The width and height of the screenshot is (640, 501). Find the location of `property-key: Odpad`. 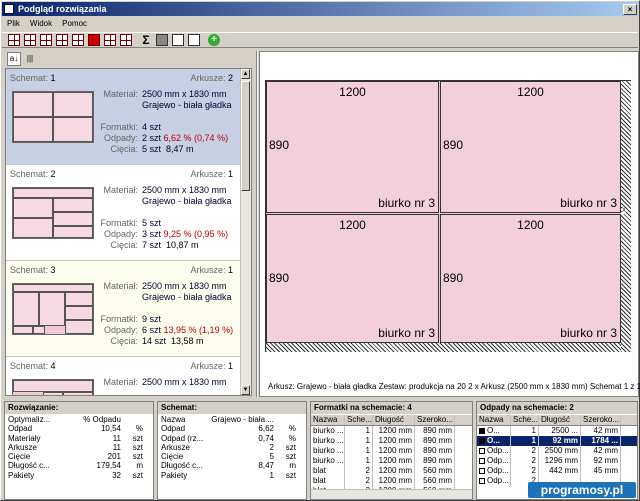

property-key: Odpad is located at coordinates (173, 429).